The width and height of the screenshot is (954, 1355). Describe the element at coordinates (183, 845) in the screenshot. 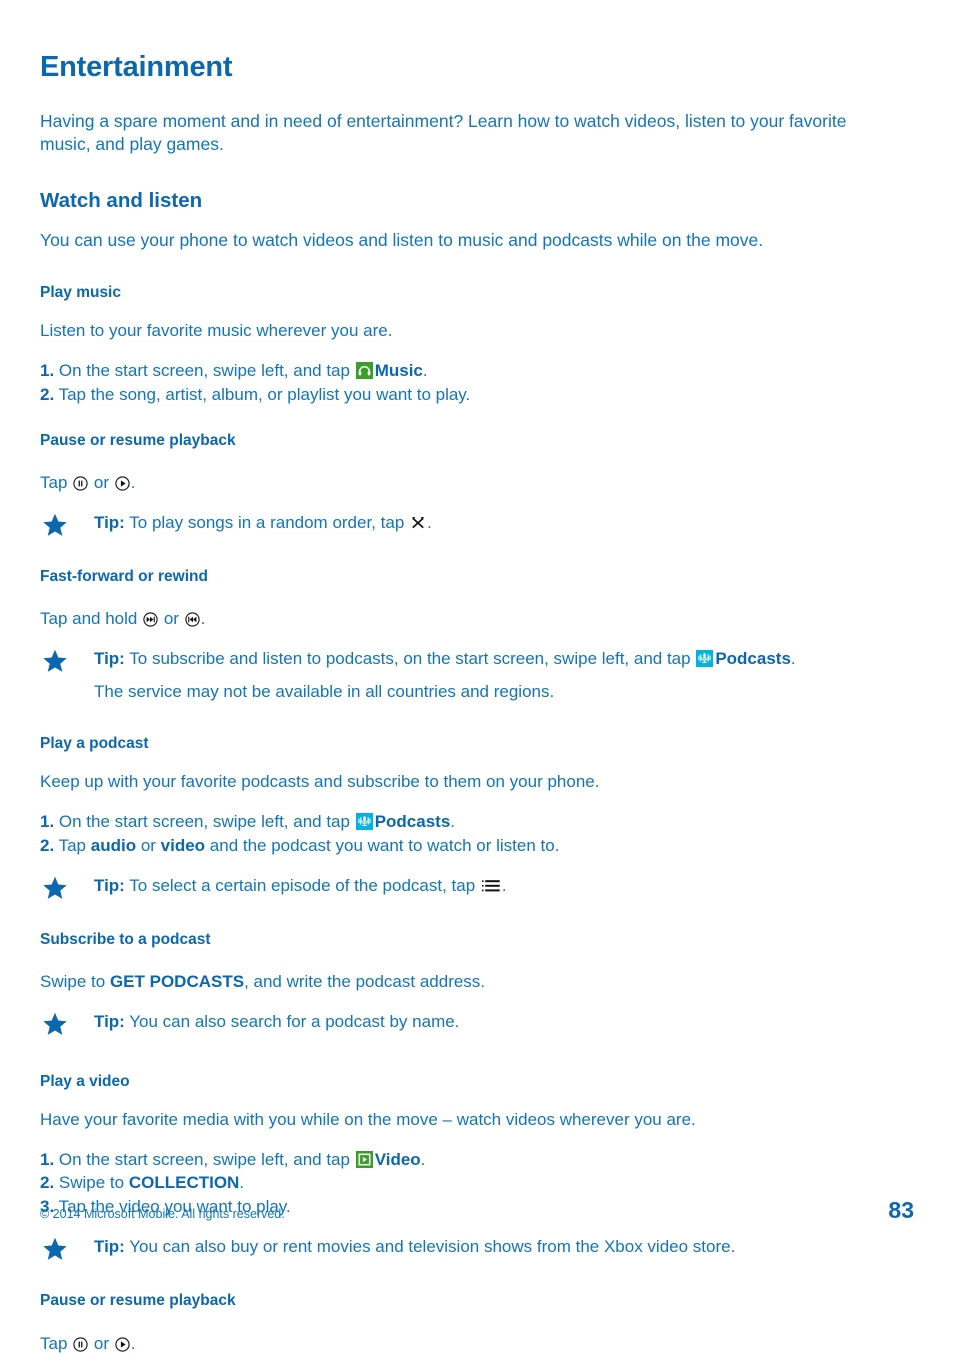

I see `option-video: video` at that location.